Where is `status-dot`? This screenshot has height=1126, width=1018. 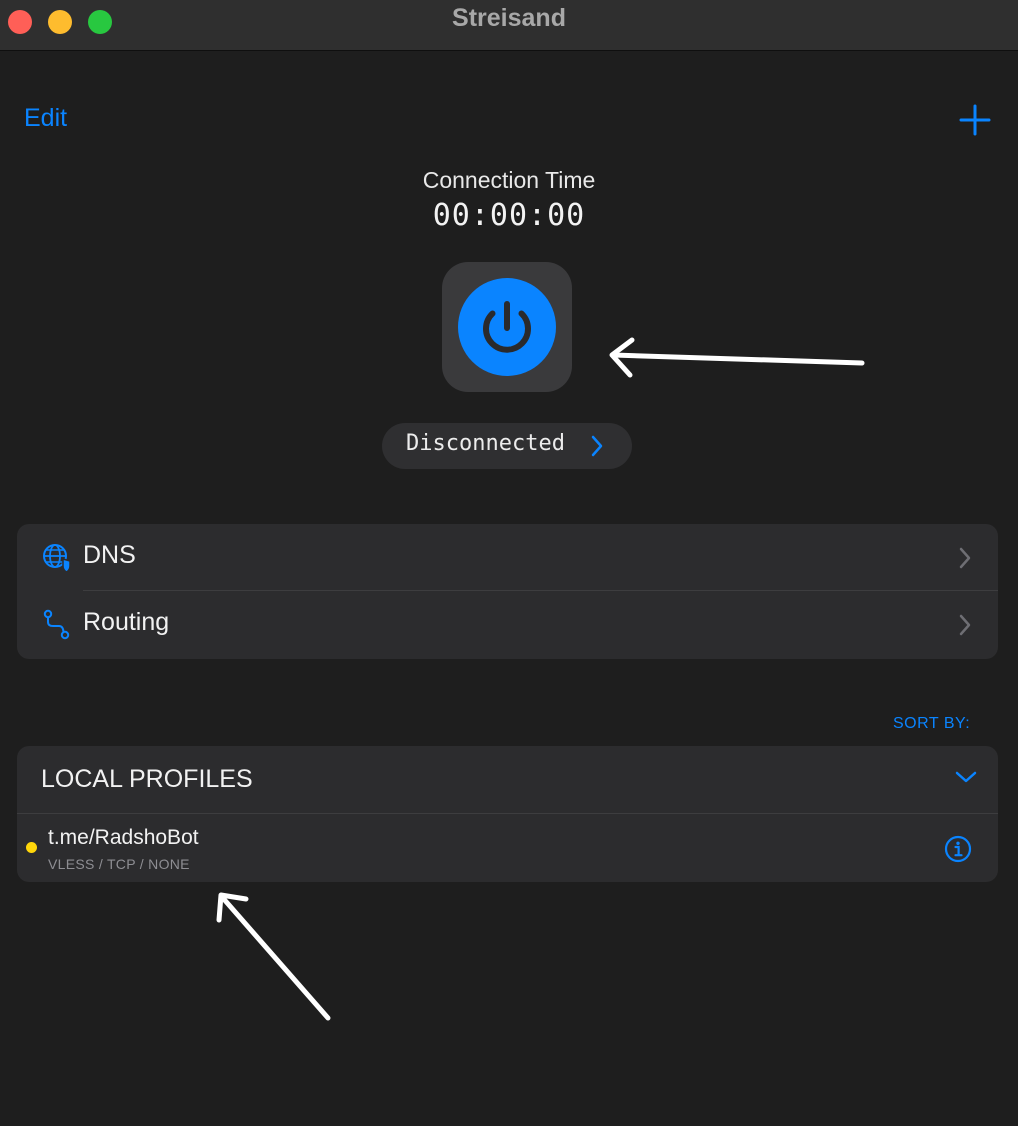
status-dot is located at coordinates (31, 847).